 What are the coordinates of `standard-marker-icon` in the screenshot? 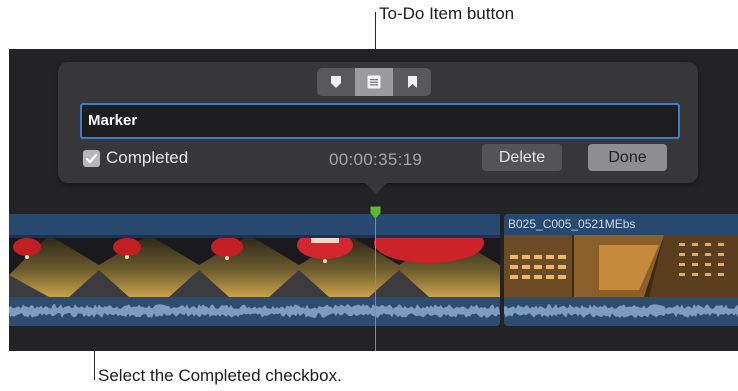 It's located at (336, 82).